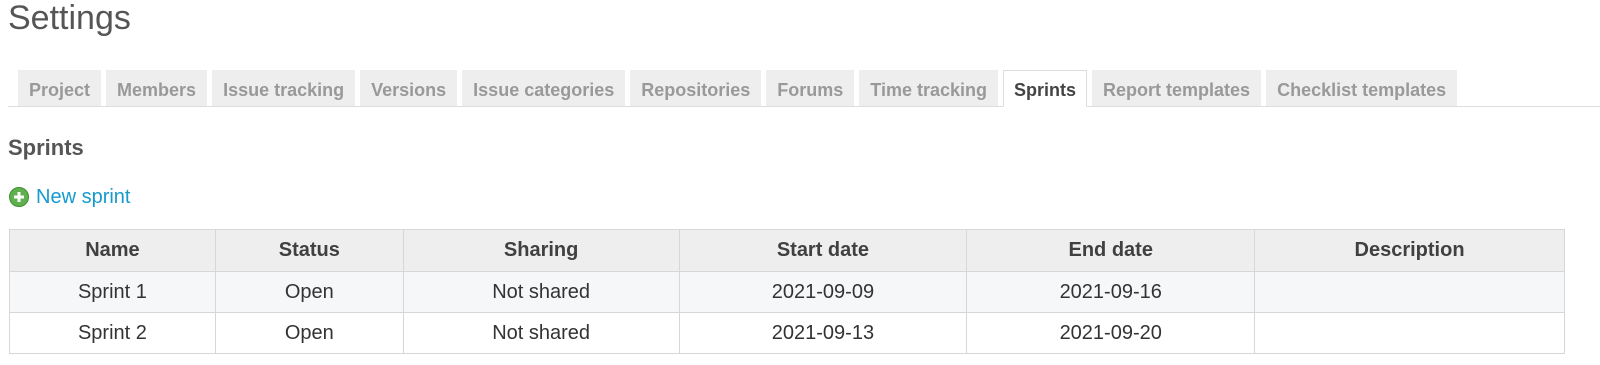  Describe the element at coordinates (823, 333) in the screenshot. I see `cell-start-date: 2021-09-13` at that location.